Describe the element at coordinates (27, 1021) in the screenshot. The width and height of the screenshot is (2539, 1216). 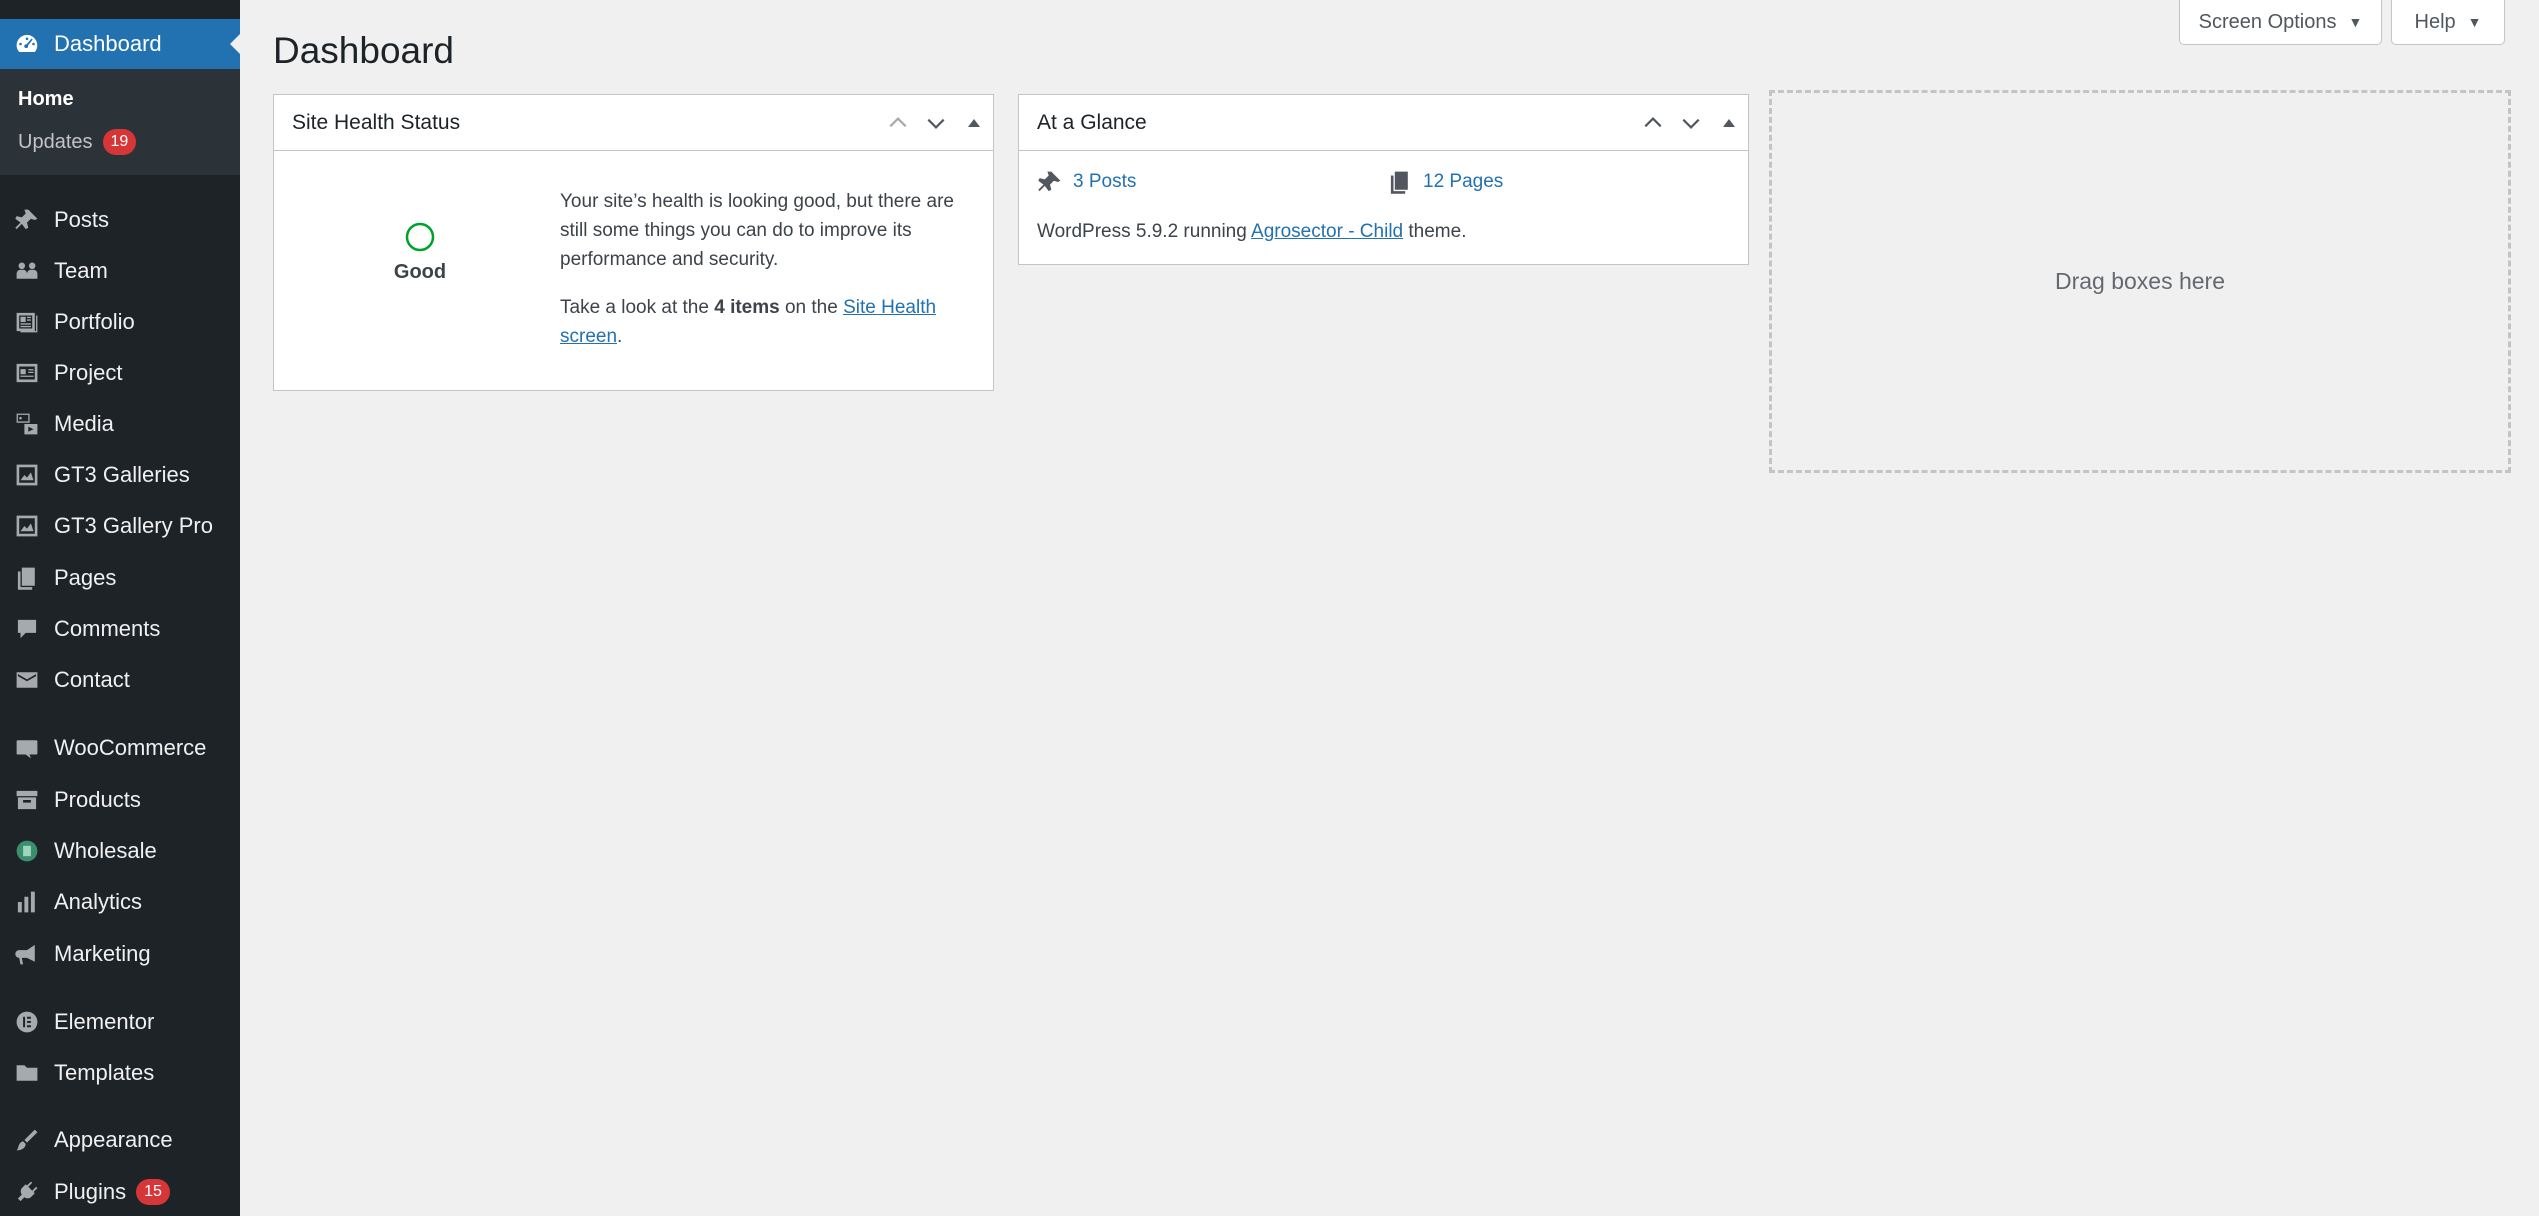
I see `elementor-icon` at that location.